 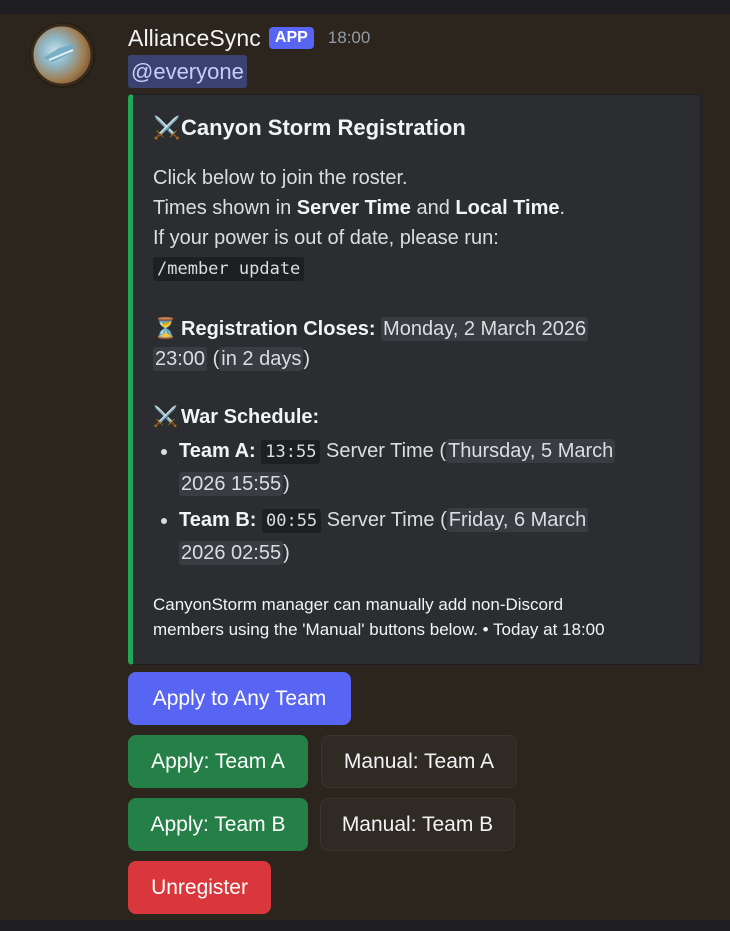 What do you see at coordinates (62, 55) in the screenshot?
I see `bot-avatar` at bounding box center [62, 55].